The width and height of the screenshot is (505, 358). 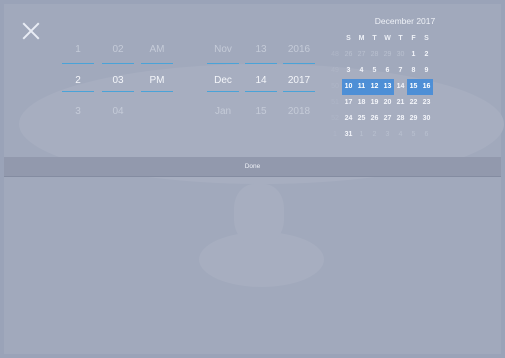 I want to click on calendar-day-selected: 14, so click(x=400, y=87).